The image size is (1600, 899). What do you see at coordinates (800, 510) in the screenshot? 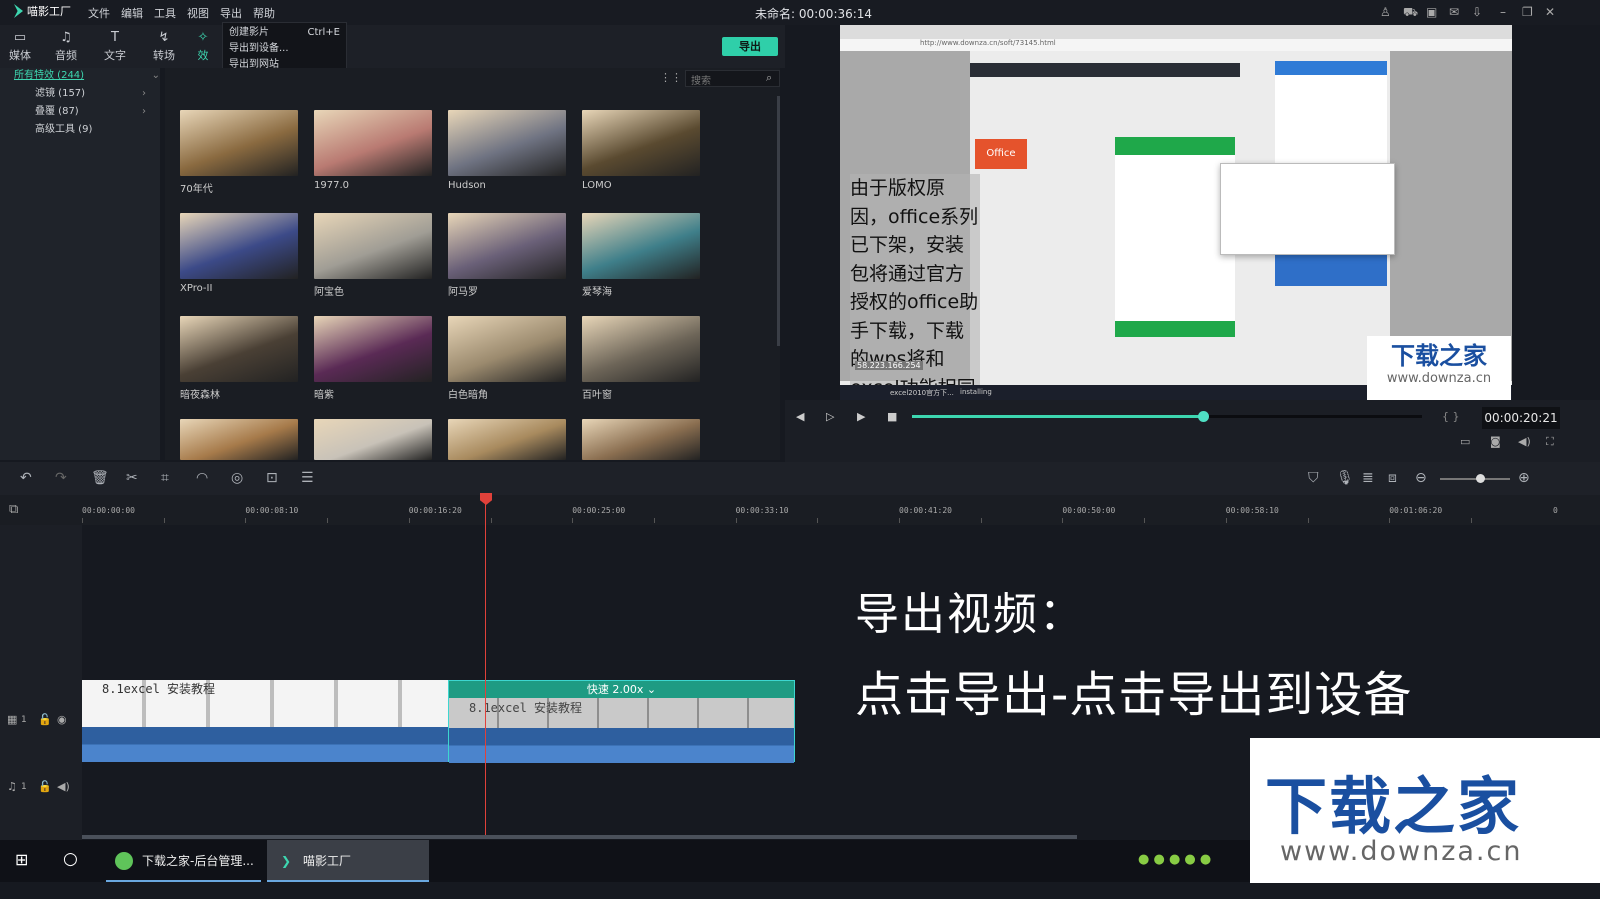
I see `timeline-ruler` at bounding box center [800, 510].